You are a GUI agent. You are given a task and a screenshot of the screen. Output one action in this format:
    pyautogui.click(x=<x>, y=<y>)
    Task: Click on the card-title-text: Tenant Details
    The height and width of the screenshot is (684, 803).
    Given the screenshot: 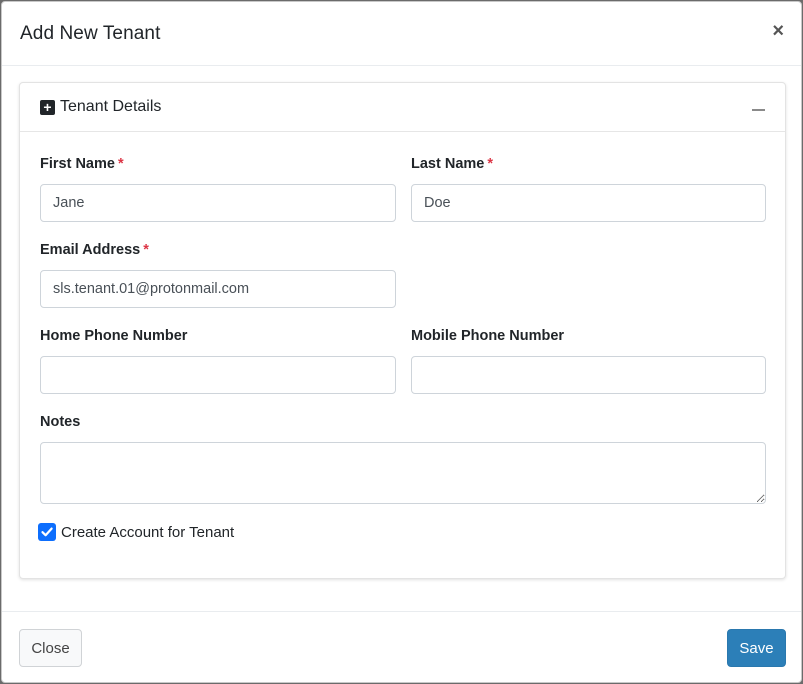 What is the action you would take?
    pyautogui.click(x=111, y=106)
    